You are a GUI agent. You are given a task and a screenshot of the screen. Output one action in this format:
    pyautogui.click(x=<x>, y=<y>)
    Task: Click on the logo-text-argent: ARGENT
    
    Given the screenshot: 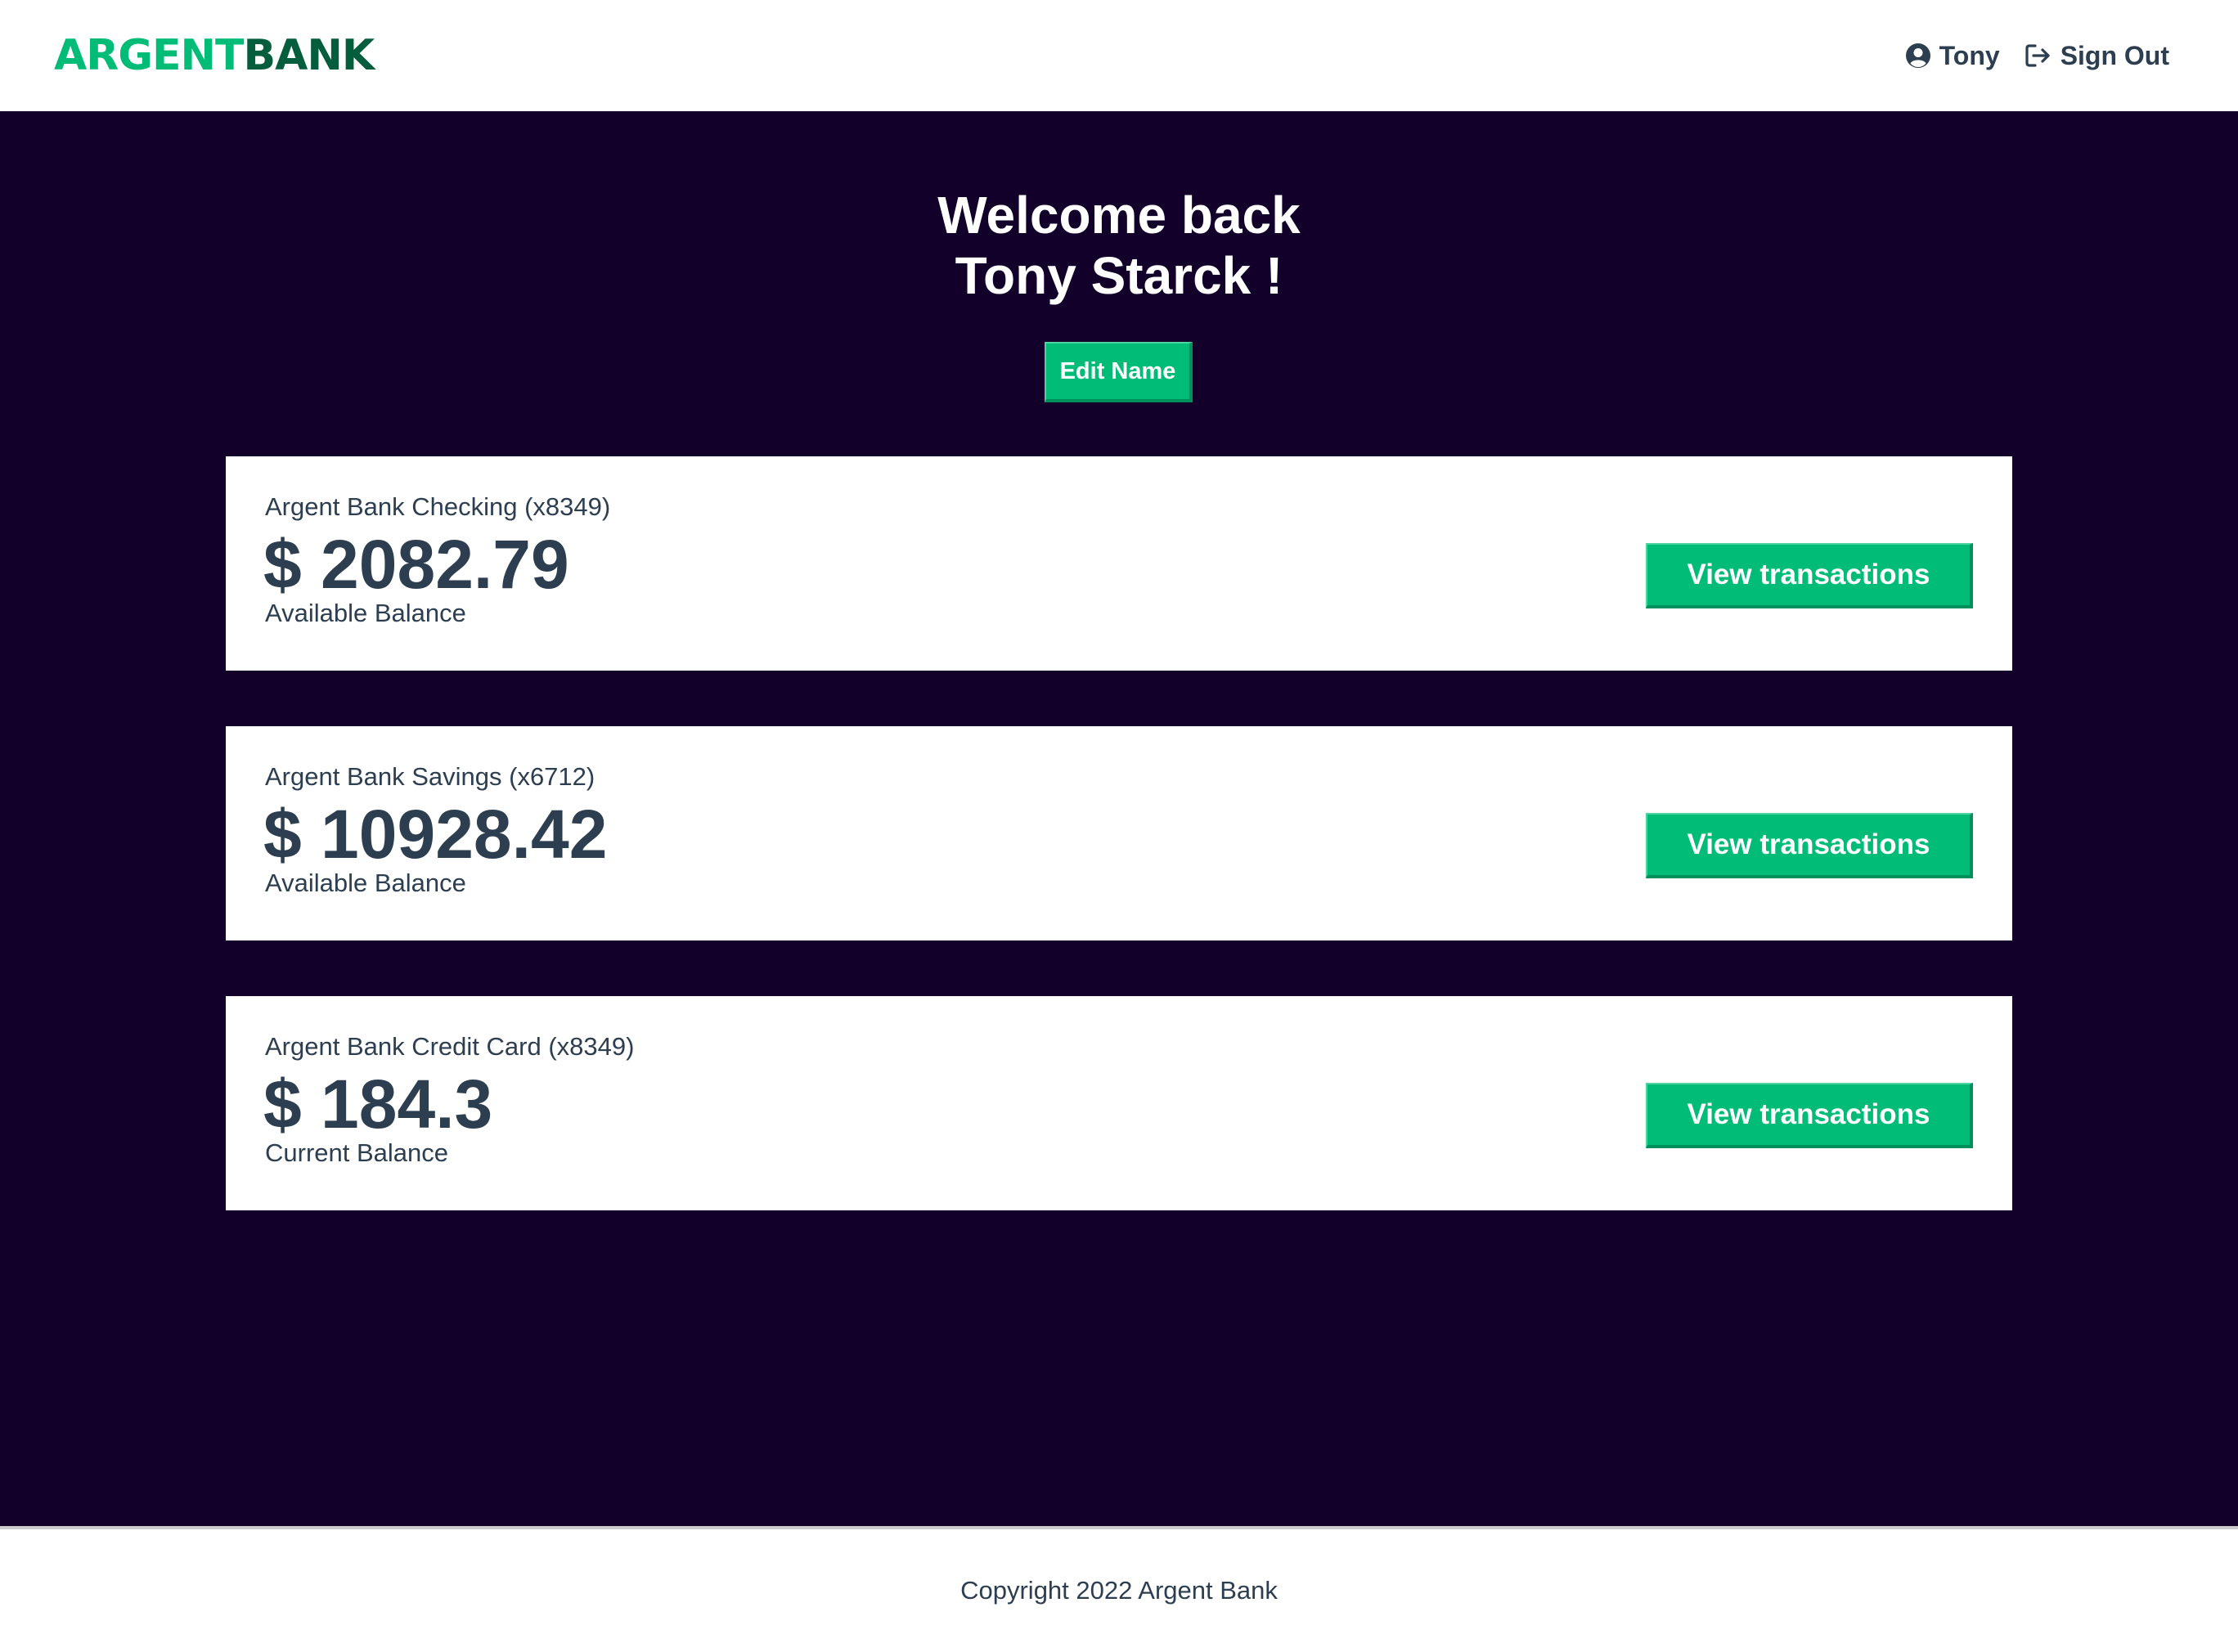 What is the action you would take?
    pyautogui.click(x=149, y=55)
    